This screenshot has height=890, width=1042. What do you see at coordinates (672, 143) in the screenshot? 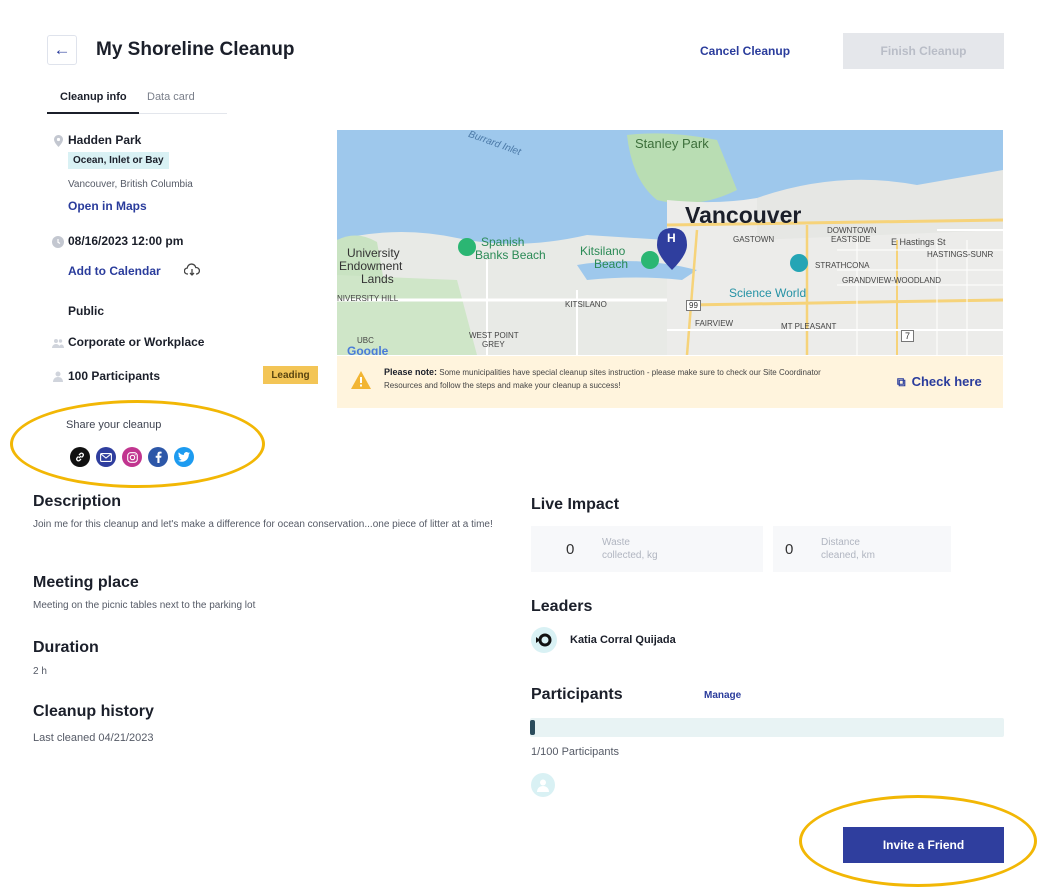
I see `map-label: Stanley Park` at bounding box center [672, 143].